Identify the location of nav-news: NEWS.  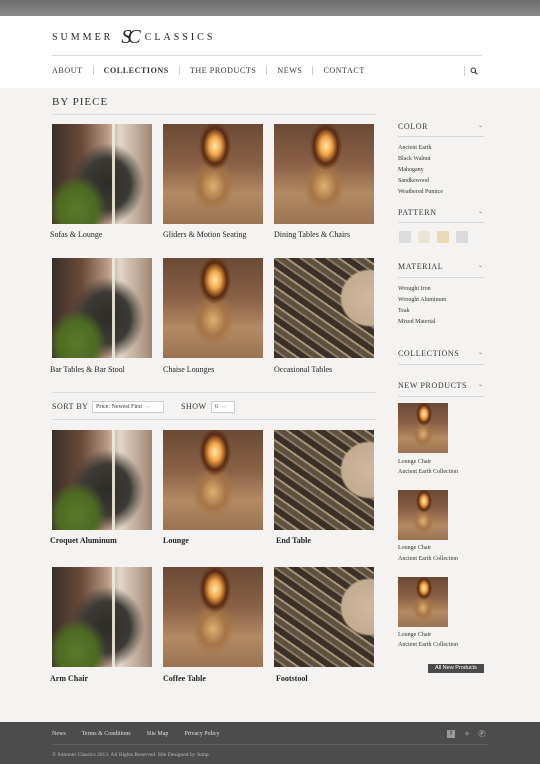
(289, 70).